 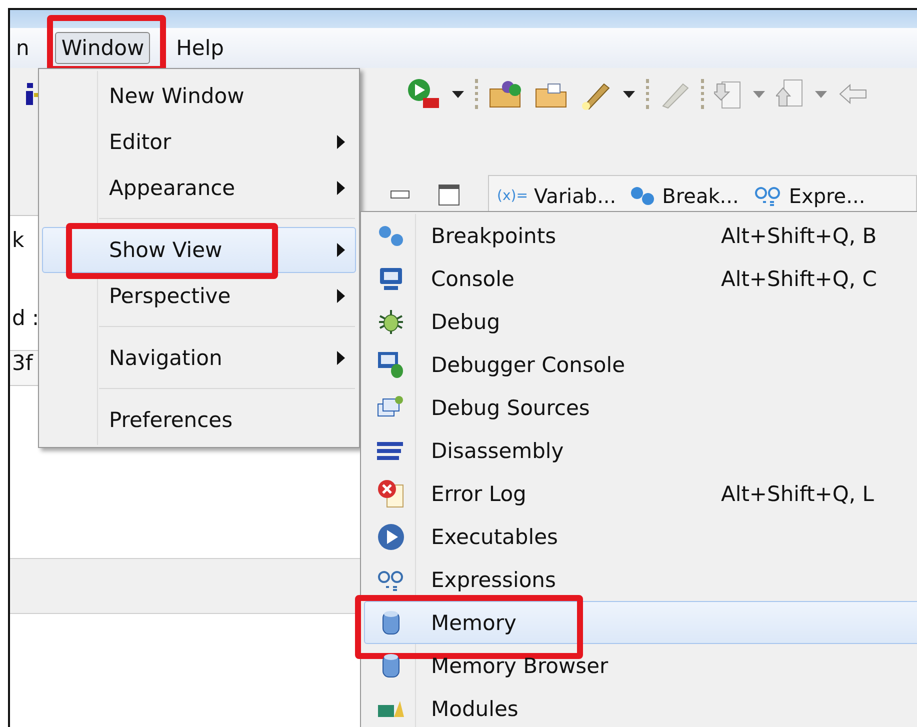 What do you see at coordinates (799, 278) in the screenshot?
I see `shortcut-text: Alt+Shift+Q, C` at bounding box center [799, 278].